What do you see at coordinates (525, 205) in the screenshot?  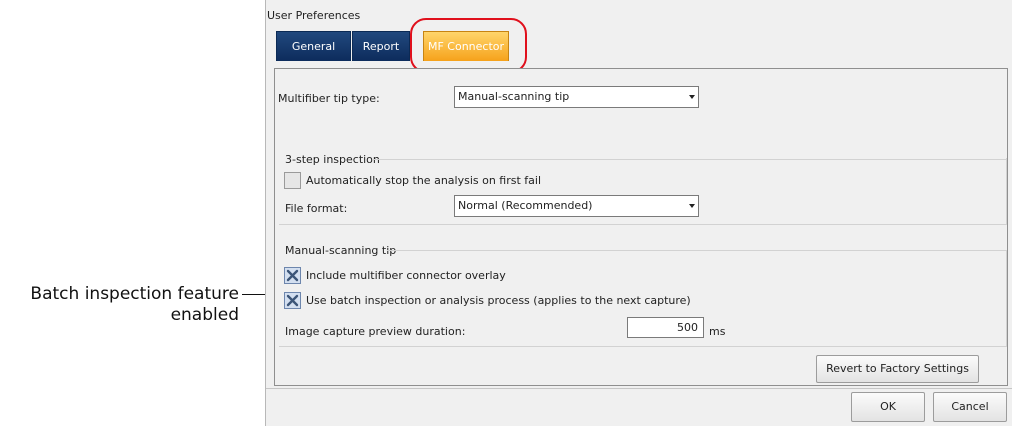 I see `file-format-value: Normal (Recommended)` at bounding box center [525, 205].